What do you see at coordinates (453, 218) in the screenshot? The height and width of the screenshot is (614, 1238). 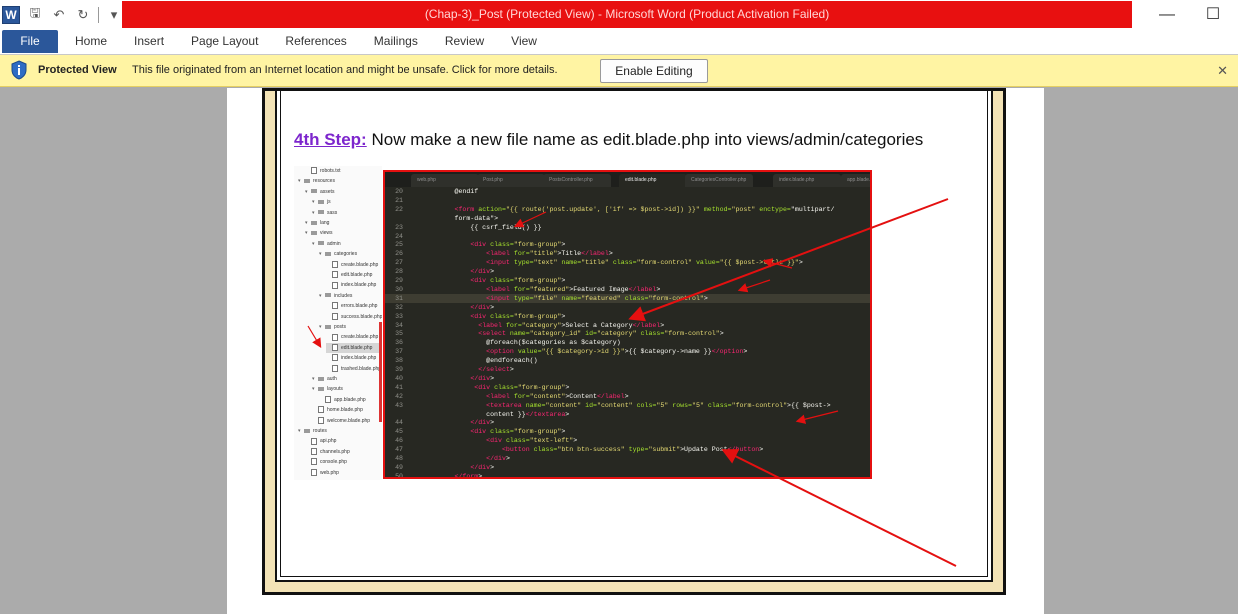 I see `code-text: form-data">` at bounding box center [453, 218].